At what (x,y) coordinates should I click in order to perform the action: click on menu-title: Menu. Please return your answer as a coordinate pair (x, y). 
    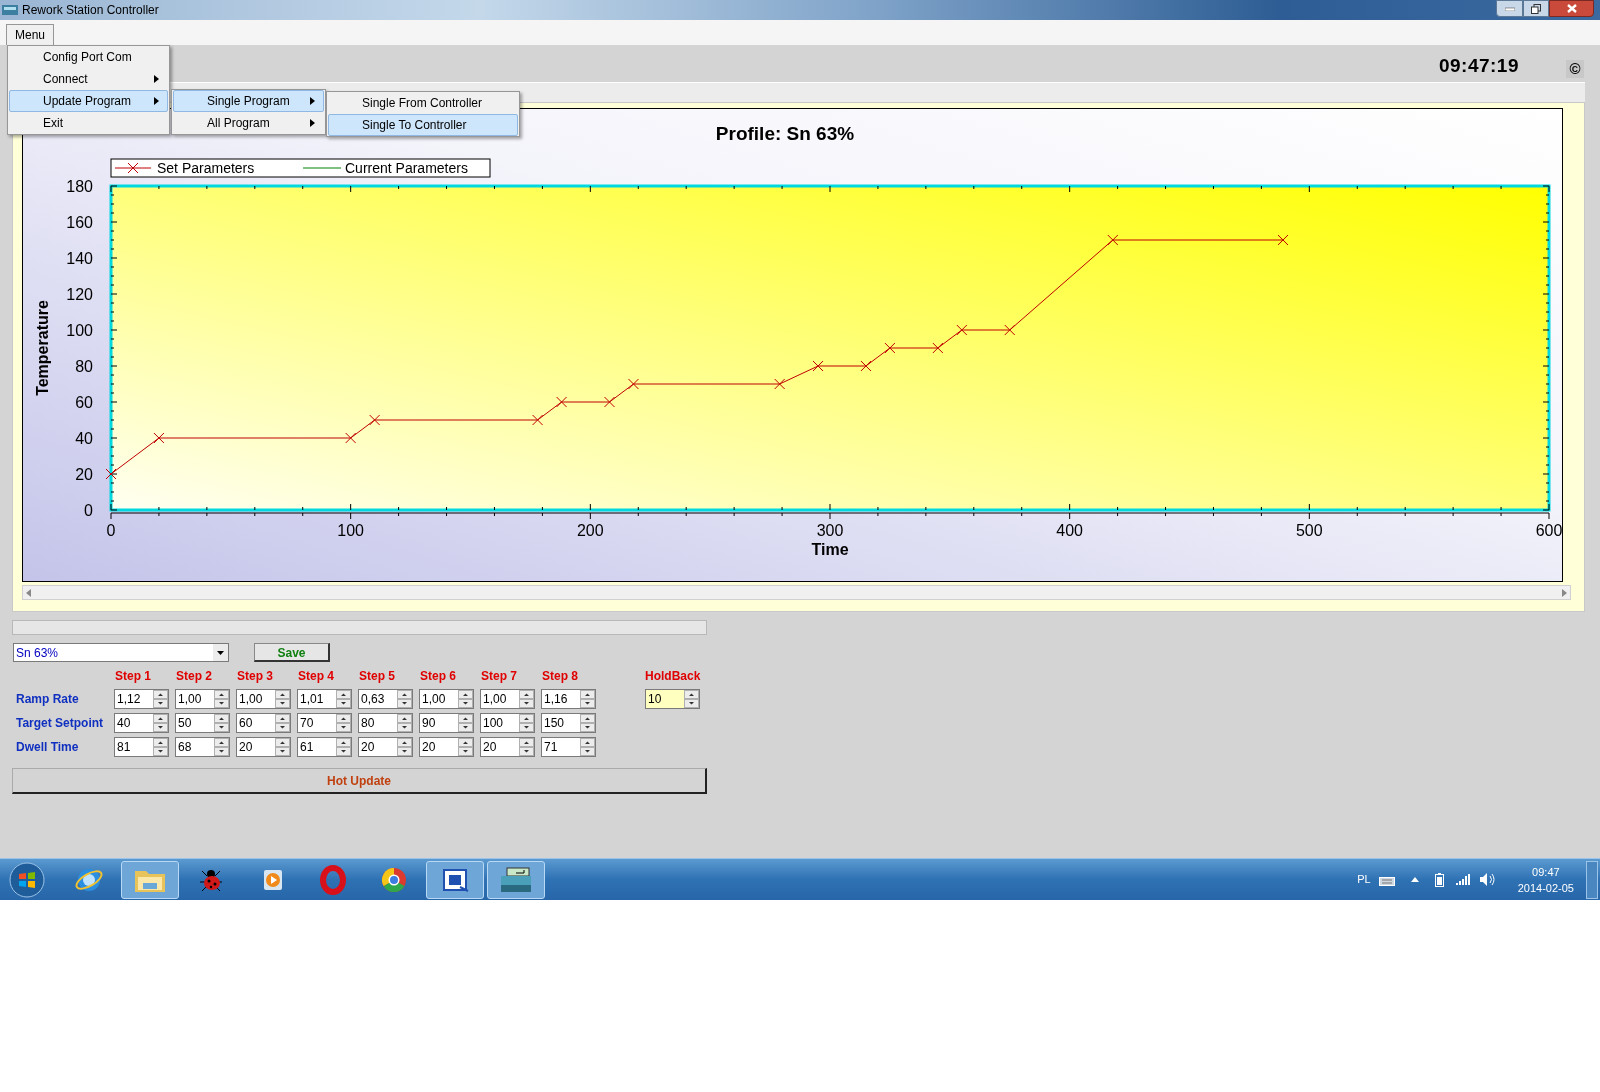
    Looking at the image, I should click on (30, 34).